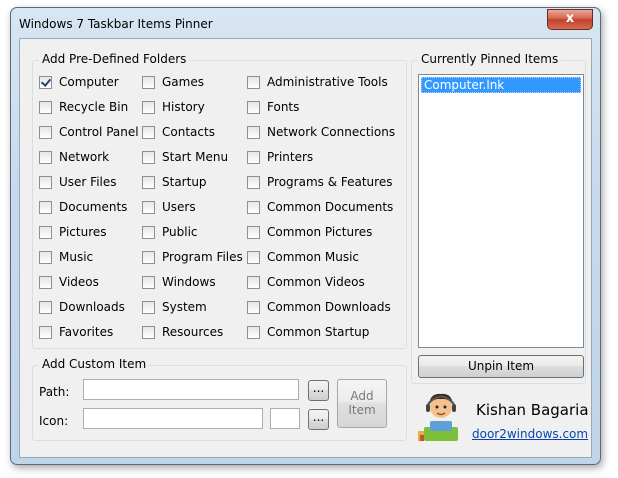 This screenshot has height=478, width=618. I want to click on checkbox-label: Startup, so click(184, 182).